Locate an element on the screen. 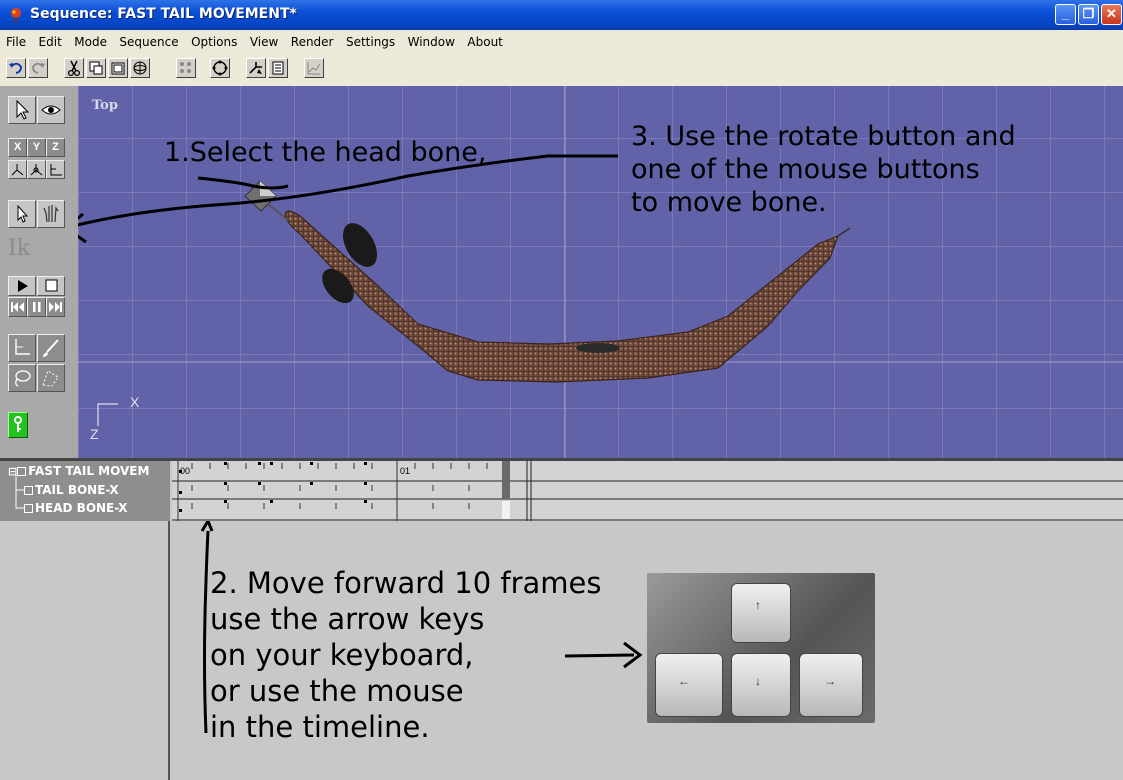 Image resolution: width=1123 pixels, height=780 pixels. rotate-circle-icon is located at coordinates (220, 68).